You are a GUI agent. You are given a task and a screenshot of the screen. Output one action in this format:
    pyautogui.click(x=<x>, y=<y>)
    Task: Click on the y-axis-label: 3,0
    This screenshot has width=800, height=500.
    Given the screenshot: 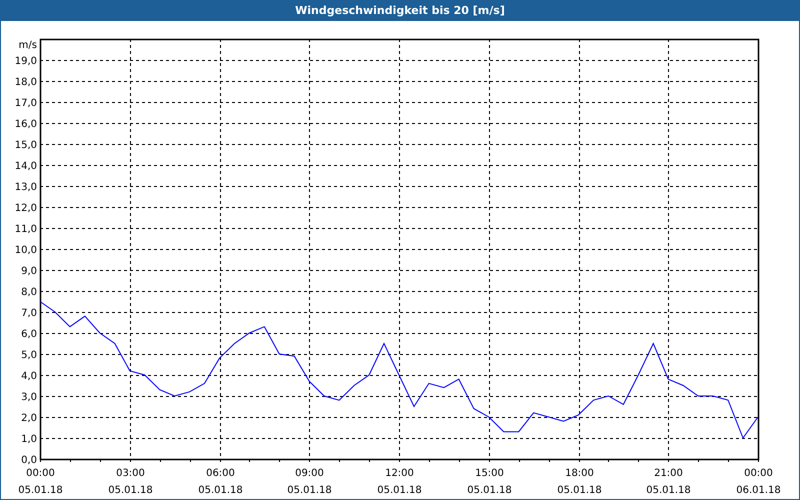 What is the action you would take?
    pyautogui.click(x=29, y=397)
    